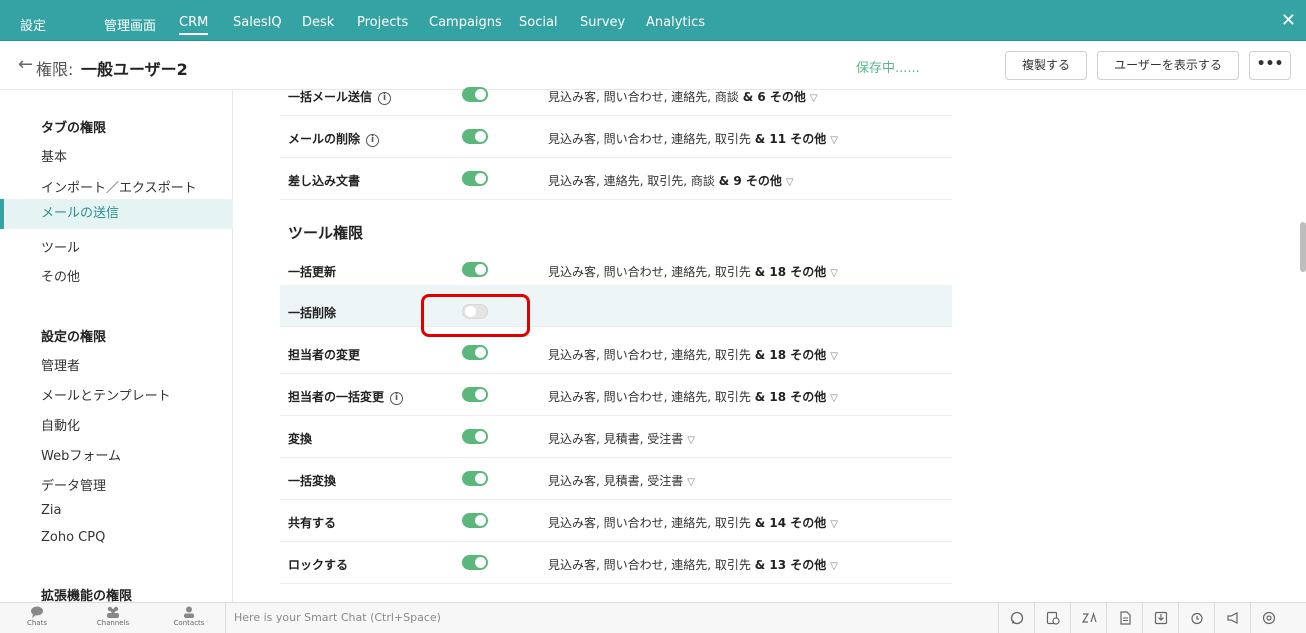 The width and height of the screenshot is (1306, 633). I want to click on sidebar-item-zia: Zia, so click(51, 510).